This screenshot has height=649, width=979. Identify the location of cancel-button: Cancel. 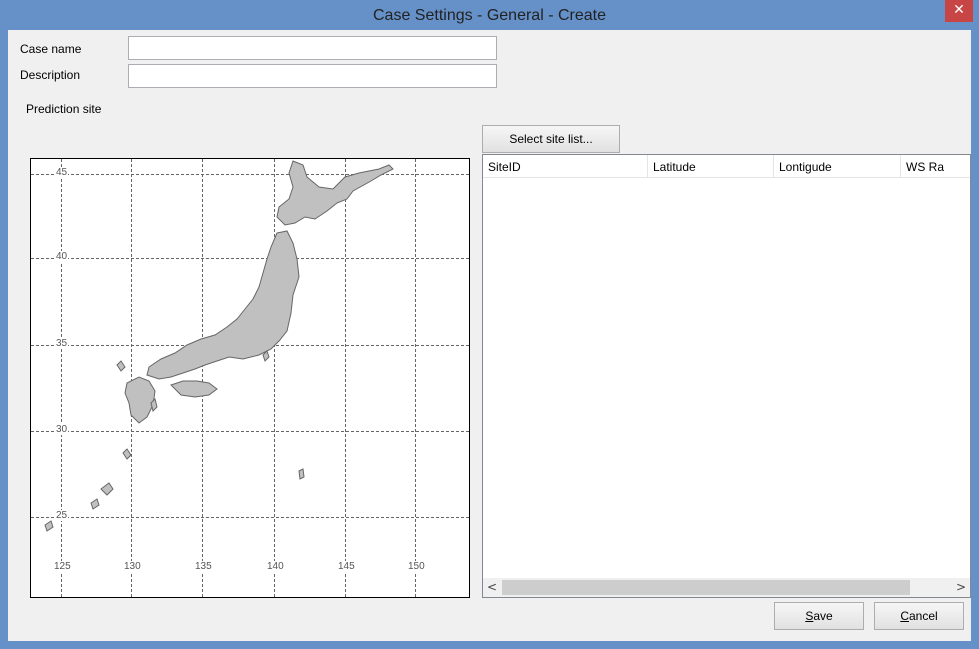
(919, 616).